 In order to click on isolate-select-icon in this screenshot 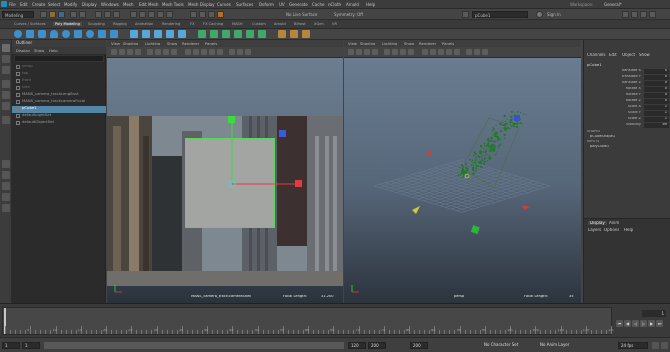, I will do `click(477, 52)`.